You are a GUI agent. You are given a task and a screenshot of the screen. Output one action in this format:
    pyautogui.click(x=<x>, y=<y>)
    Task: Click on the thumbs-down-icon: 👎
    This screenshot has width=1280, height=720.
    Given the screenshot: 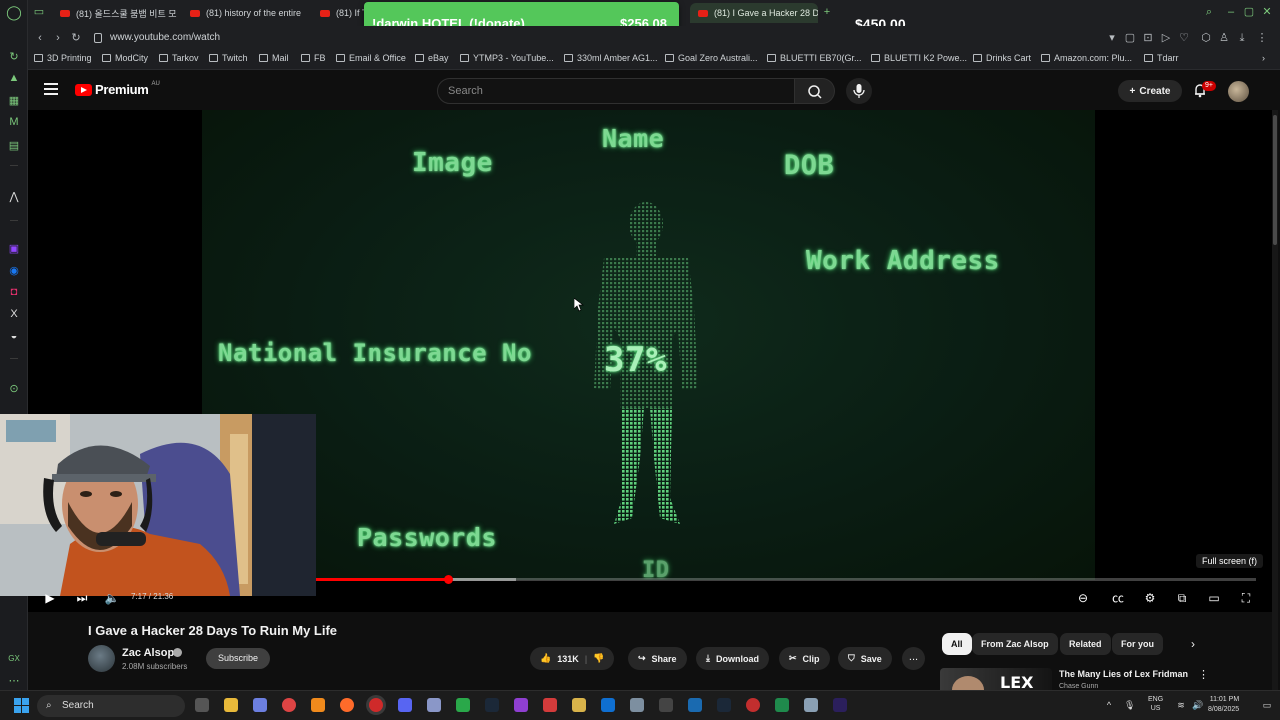 What is the action you would take?
    pyautogui.click(x=598, y=658)
    